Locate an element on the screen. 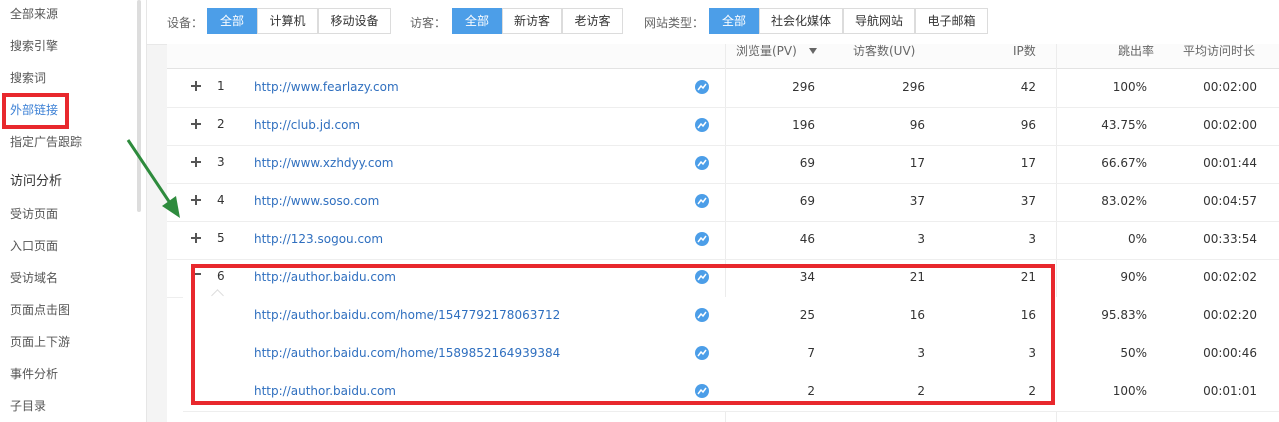 This screenshot has height=422, width=1279. row-index: 2 is located at coordinates (221, 124).